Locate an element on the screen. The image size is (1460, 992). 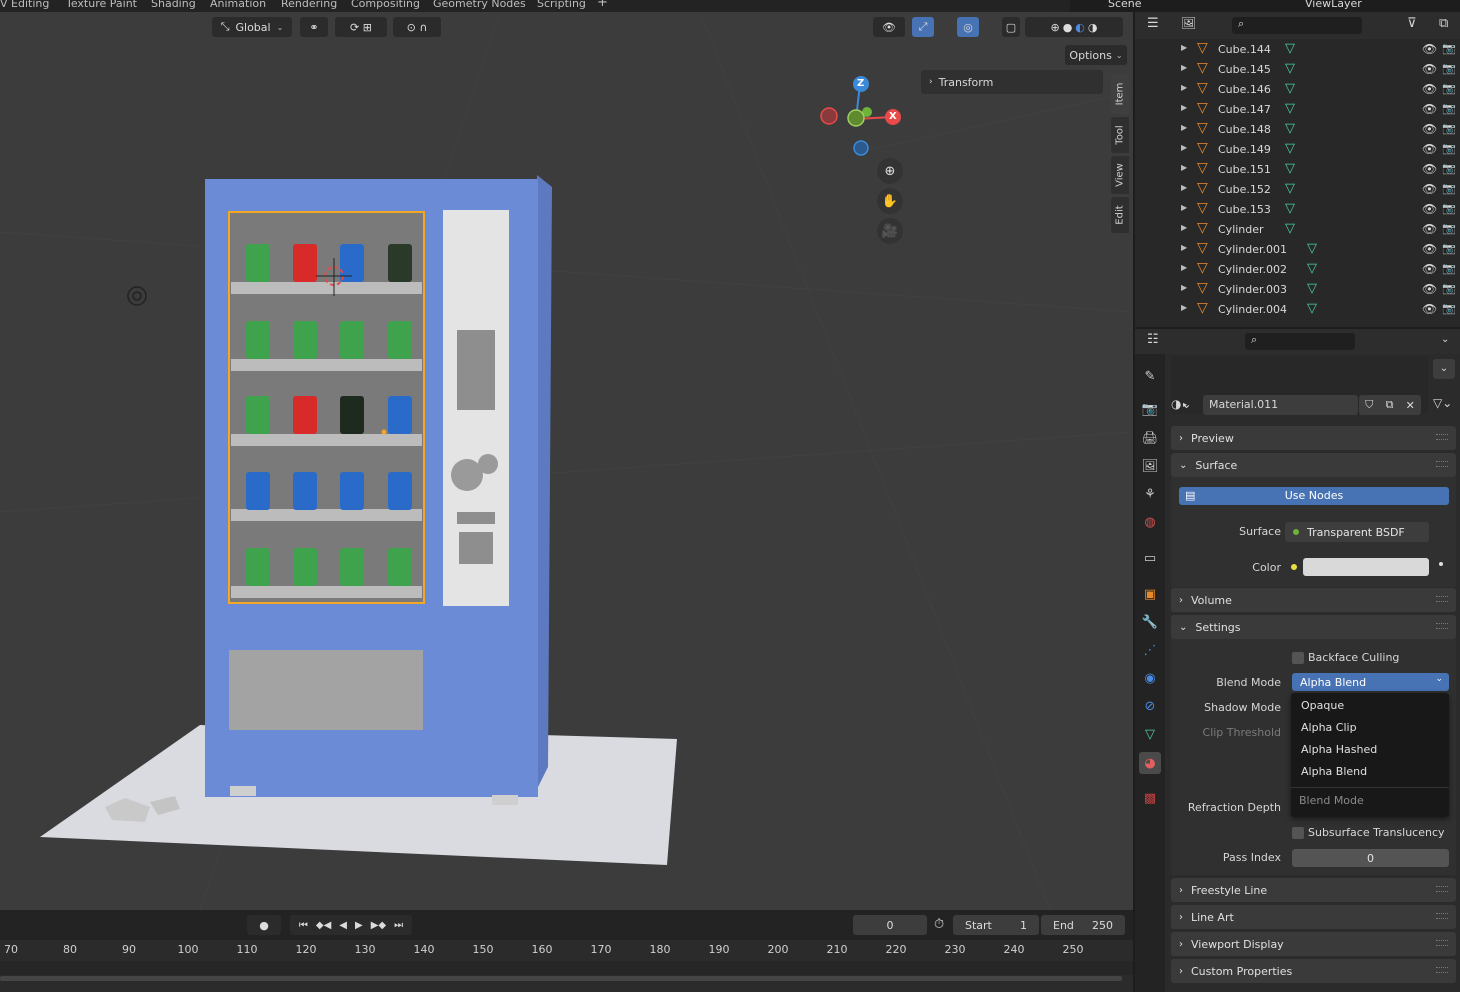
panel-viewport-display: › Viewport Display is located at coordinates (1313, 944).